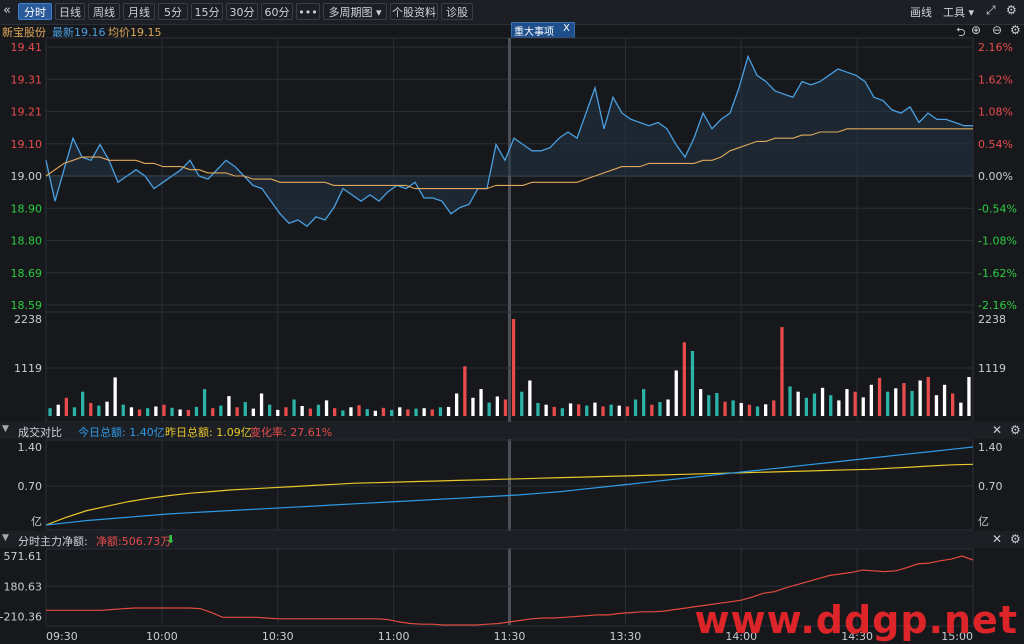 Image resolution: width=1024 pixels, height=644 pixels. Describe the element at coordinates (208, 432) in the screenshot. I see `yesterday-total: 昨日总额: 1.09亿` at that location.